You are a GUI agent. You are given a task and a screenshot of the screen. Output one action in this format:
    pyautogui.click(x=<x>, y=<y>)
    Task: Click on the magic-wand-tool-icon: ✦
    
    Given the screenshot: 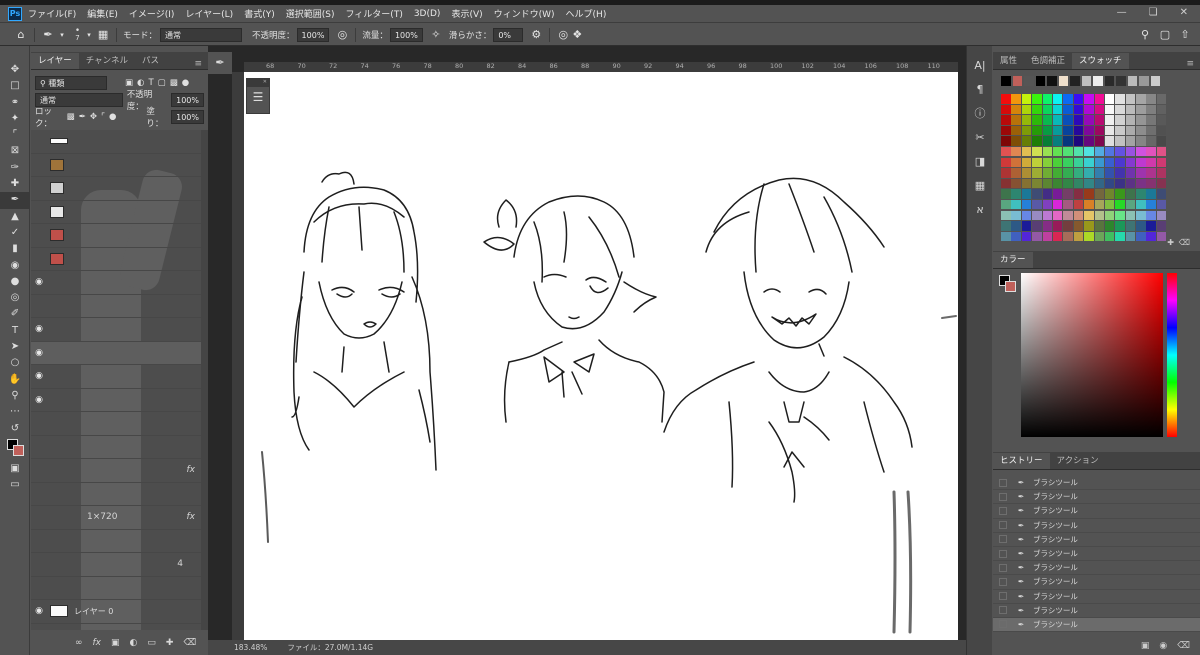 What is the action you would take?
    pyautogui.click(x=15, y=119)
    